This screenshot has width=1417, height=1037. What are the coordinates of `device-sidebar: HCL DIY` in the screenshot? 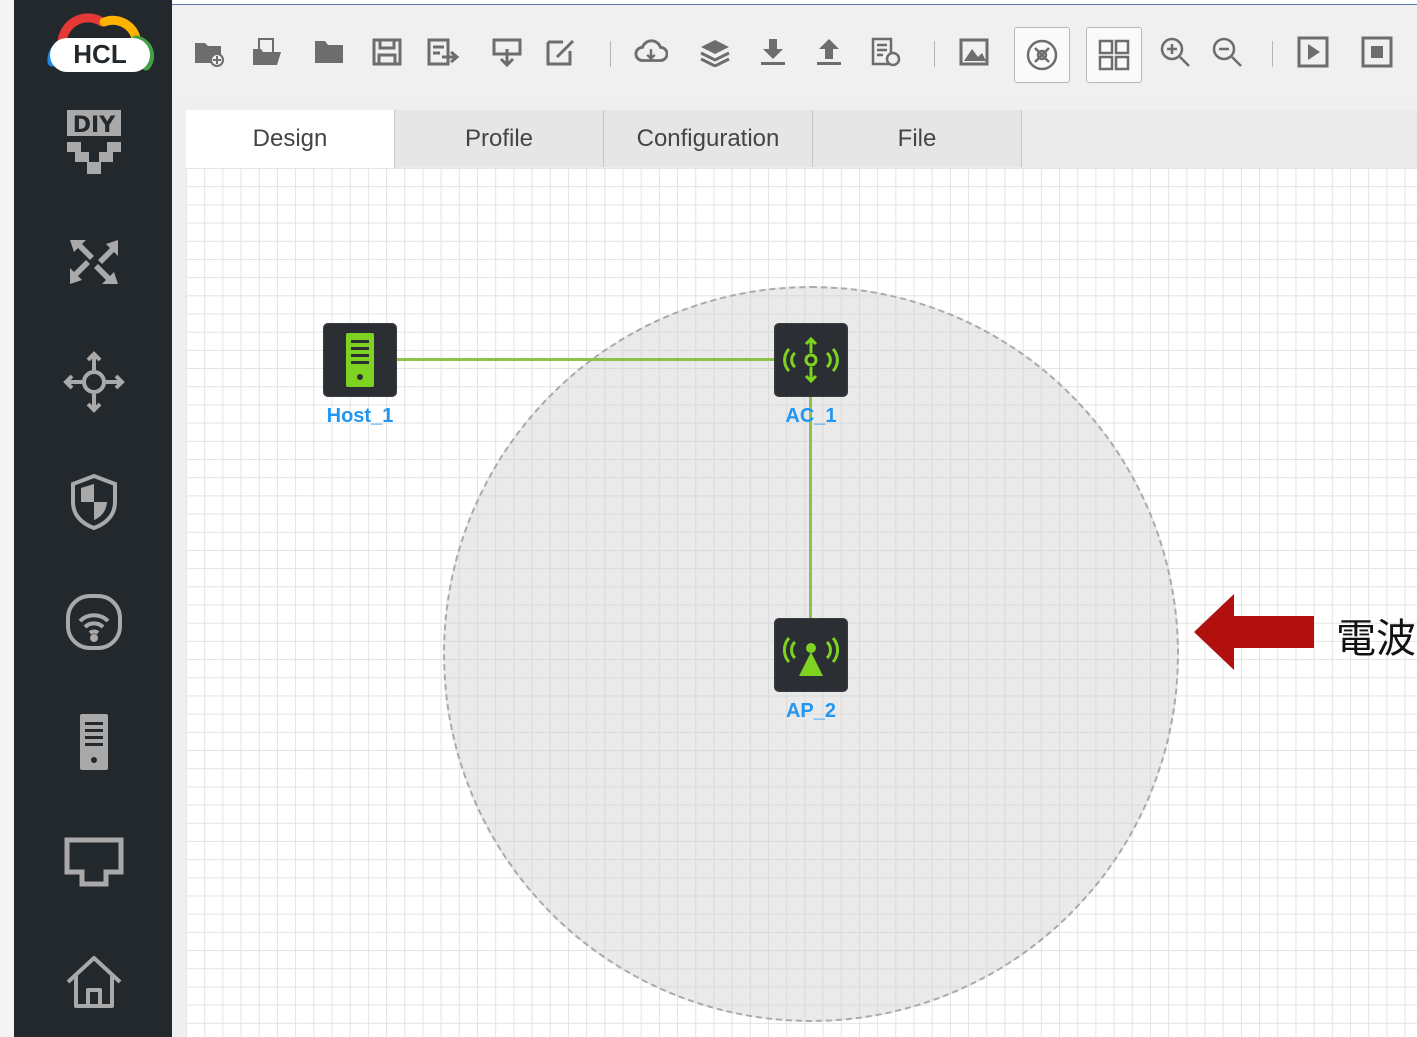 It's located at (93, 518).